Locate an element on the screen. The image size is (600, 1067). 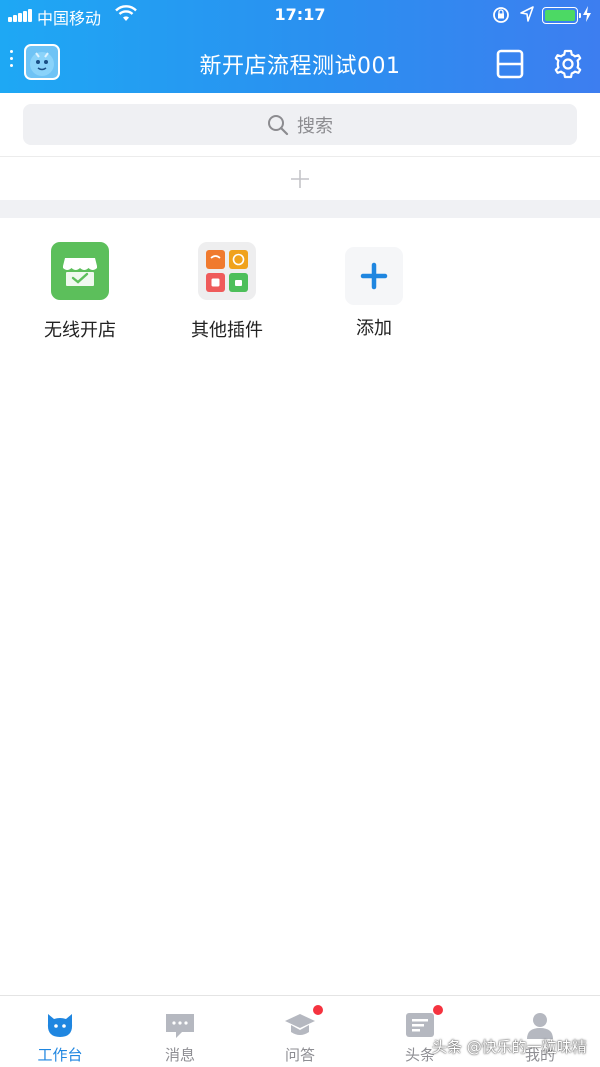
section-divider is located at coordinates (300, 209).